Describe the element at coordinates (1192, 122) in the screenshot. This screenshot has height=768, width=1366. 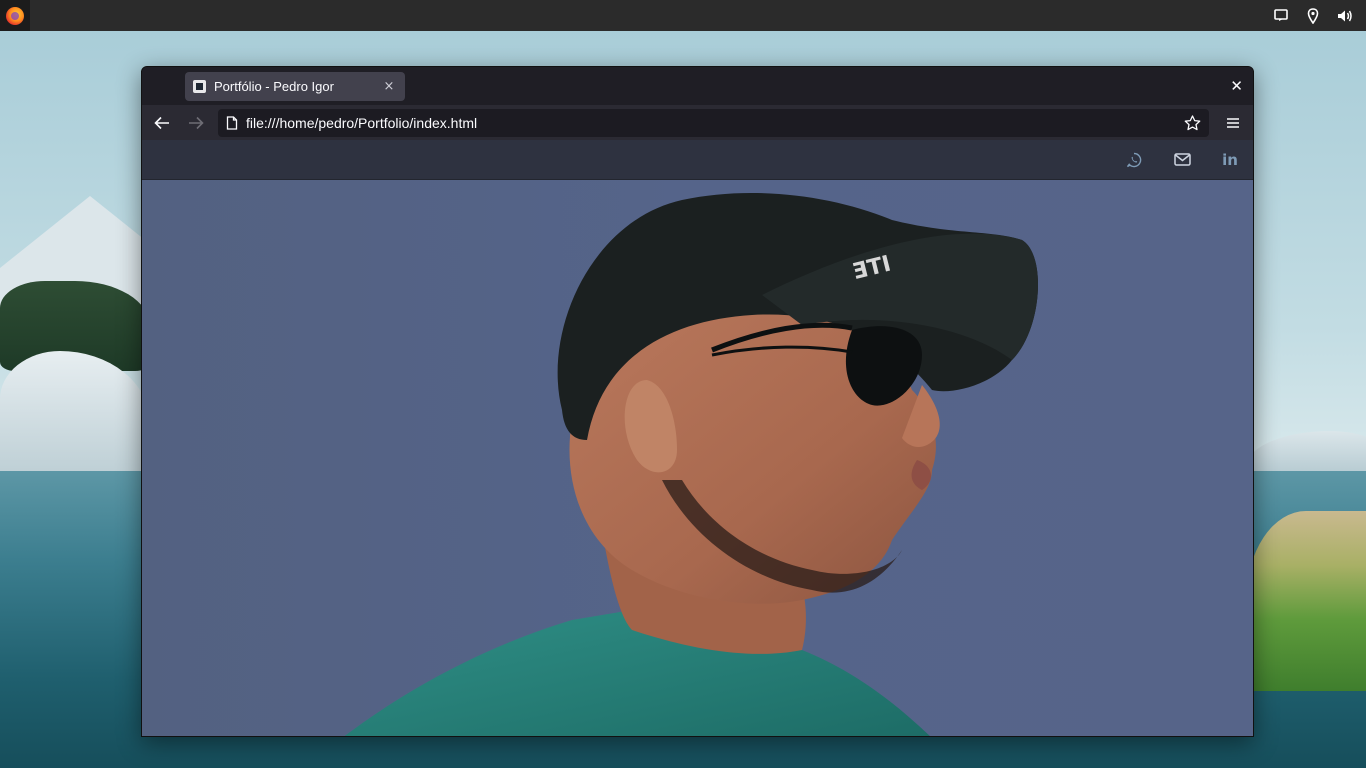
I see `bookmark-star-icon` at that location.